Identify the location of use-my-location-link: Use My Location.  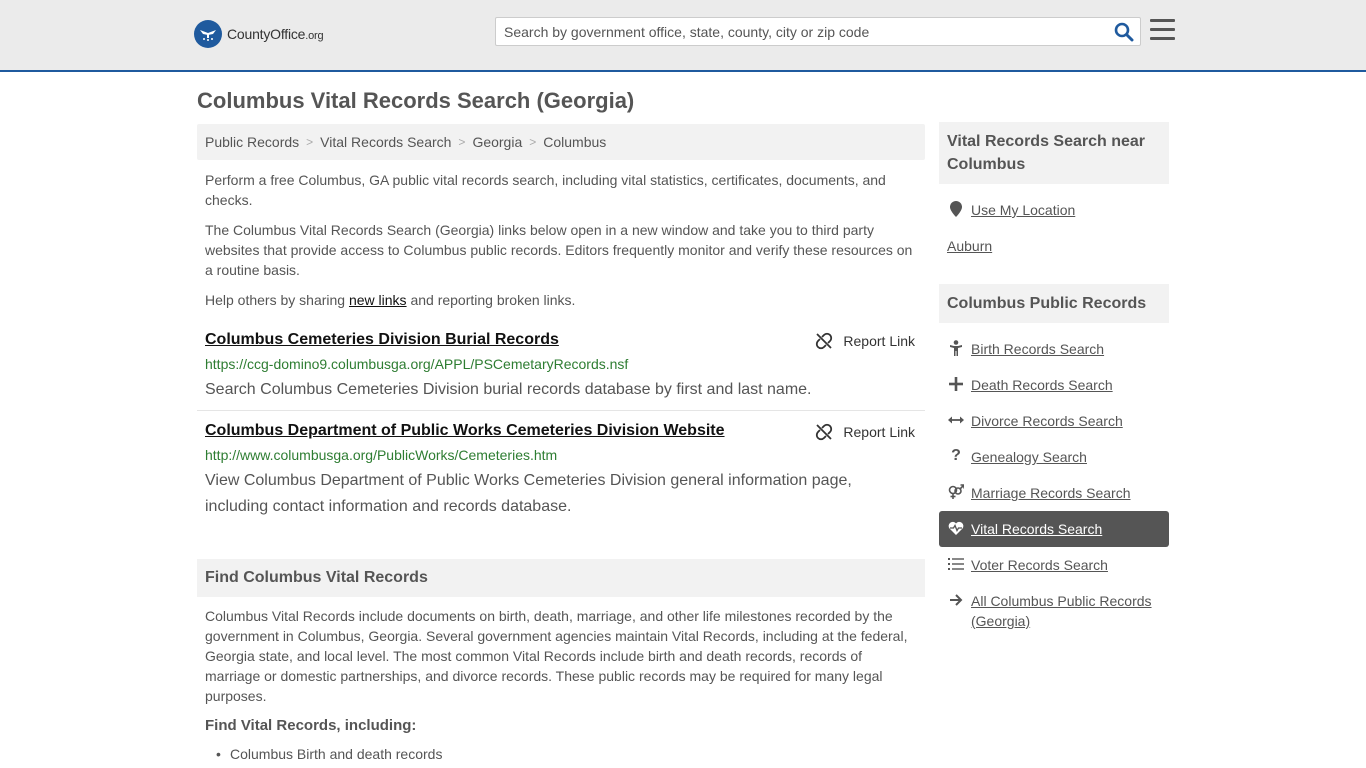
(1011, 210).